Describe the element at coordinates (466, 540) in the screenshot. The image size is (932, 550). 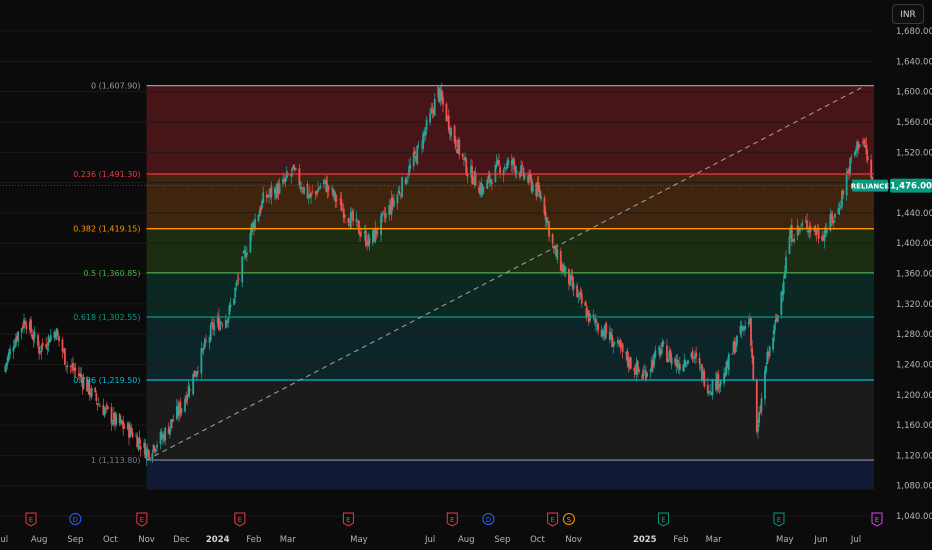
I see `time-tick-label: Aug` at that location.